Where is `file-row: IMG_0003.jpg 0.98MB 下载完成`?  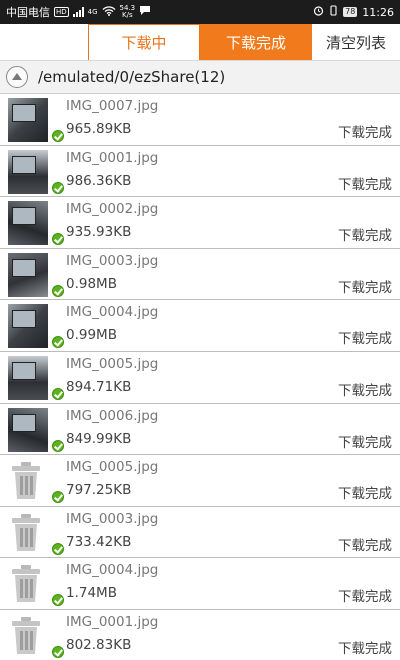 file-row: IMG_0003.jpg 0.98MB 下载完成 is located at coordinates (200, 274).